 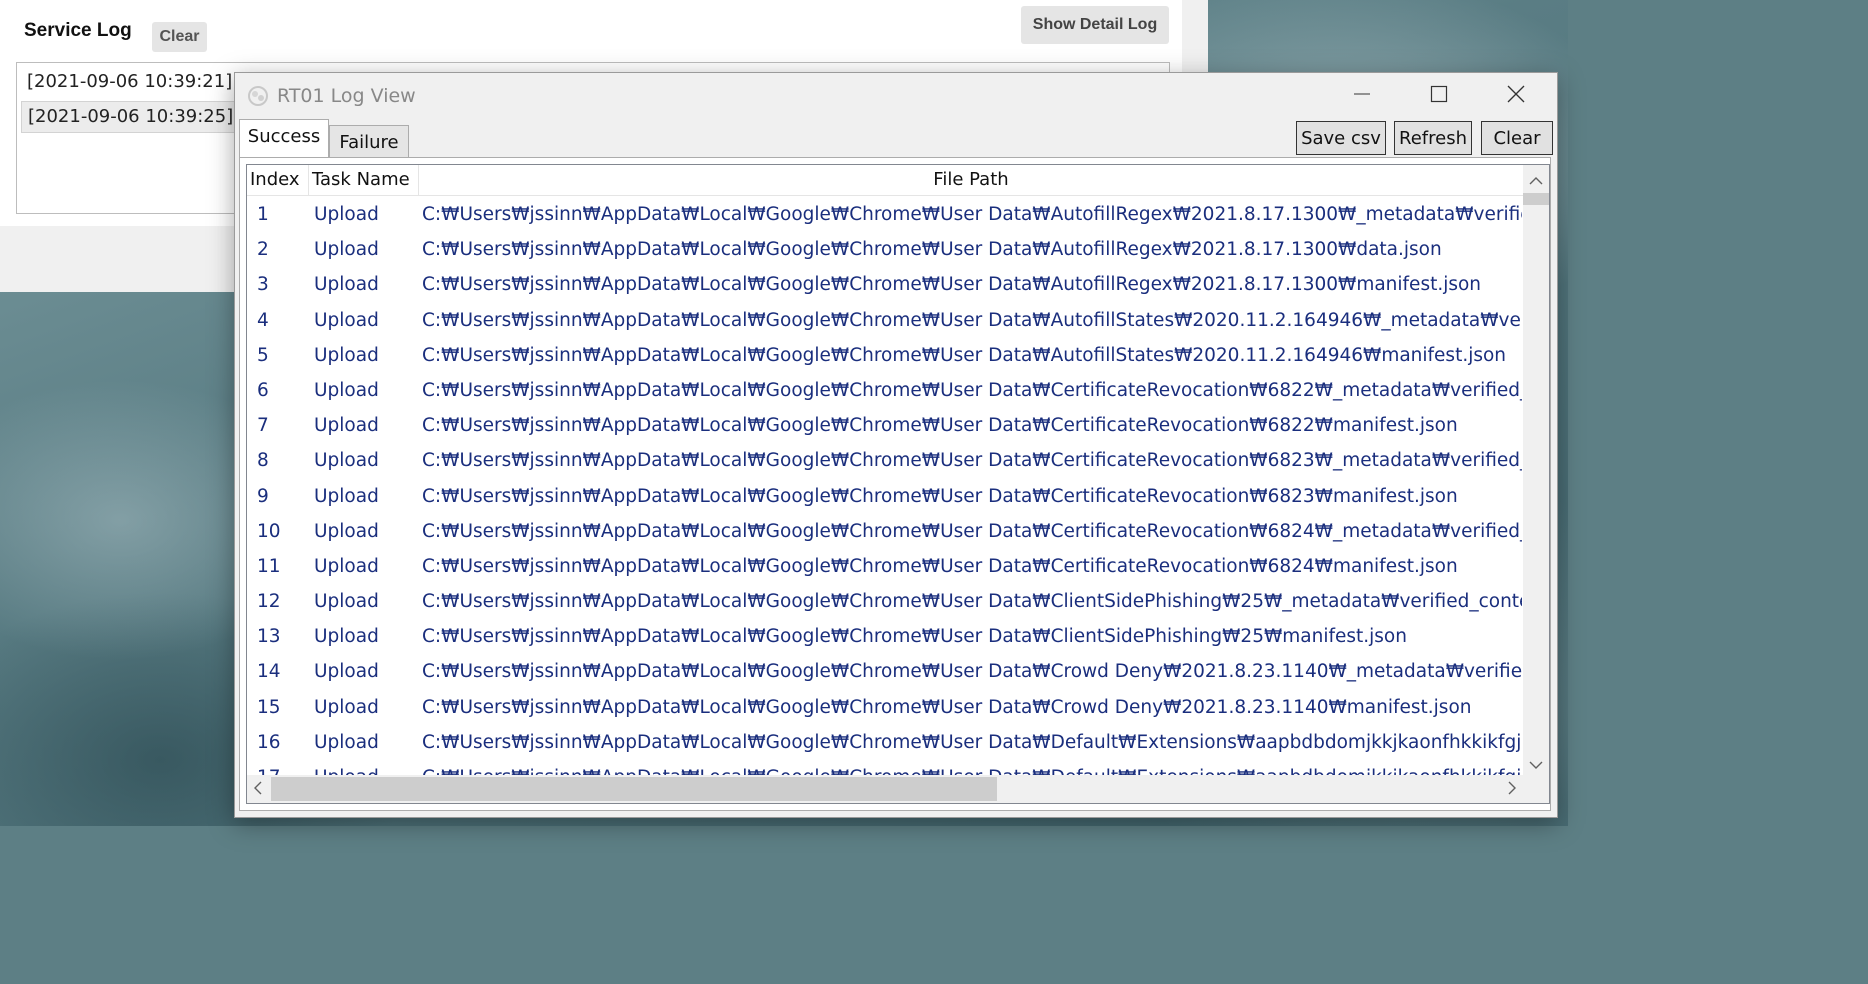 What do you see at coordinates (269, 637) in the screenshot?
I see `row-index-cell: 13` at bounding box center [269, 637].